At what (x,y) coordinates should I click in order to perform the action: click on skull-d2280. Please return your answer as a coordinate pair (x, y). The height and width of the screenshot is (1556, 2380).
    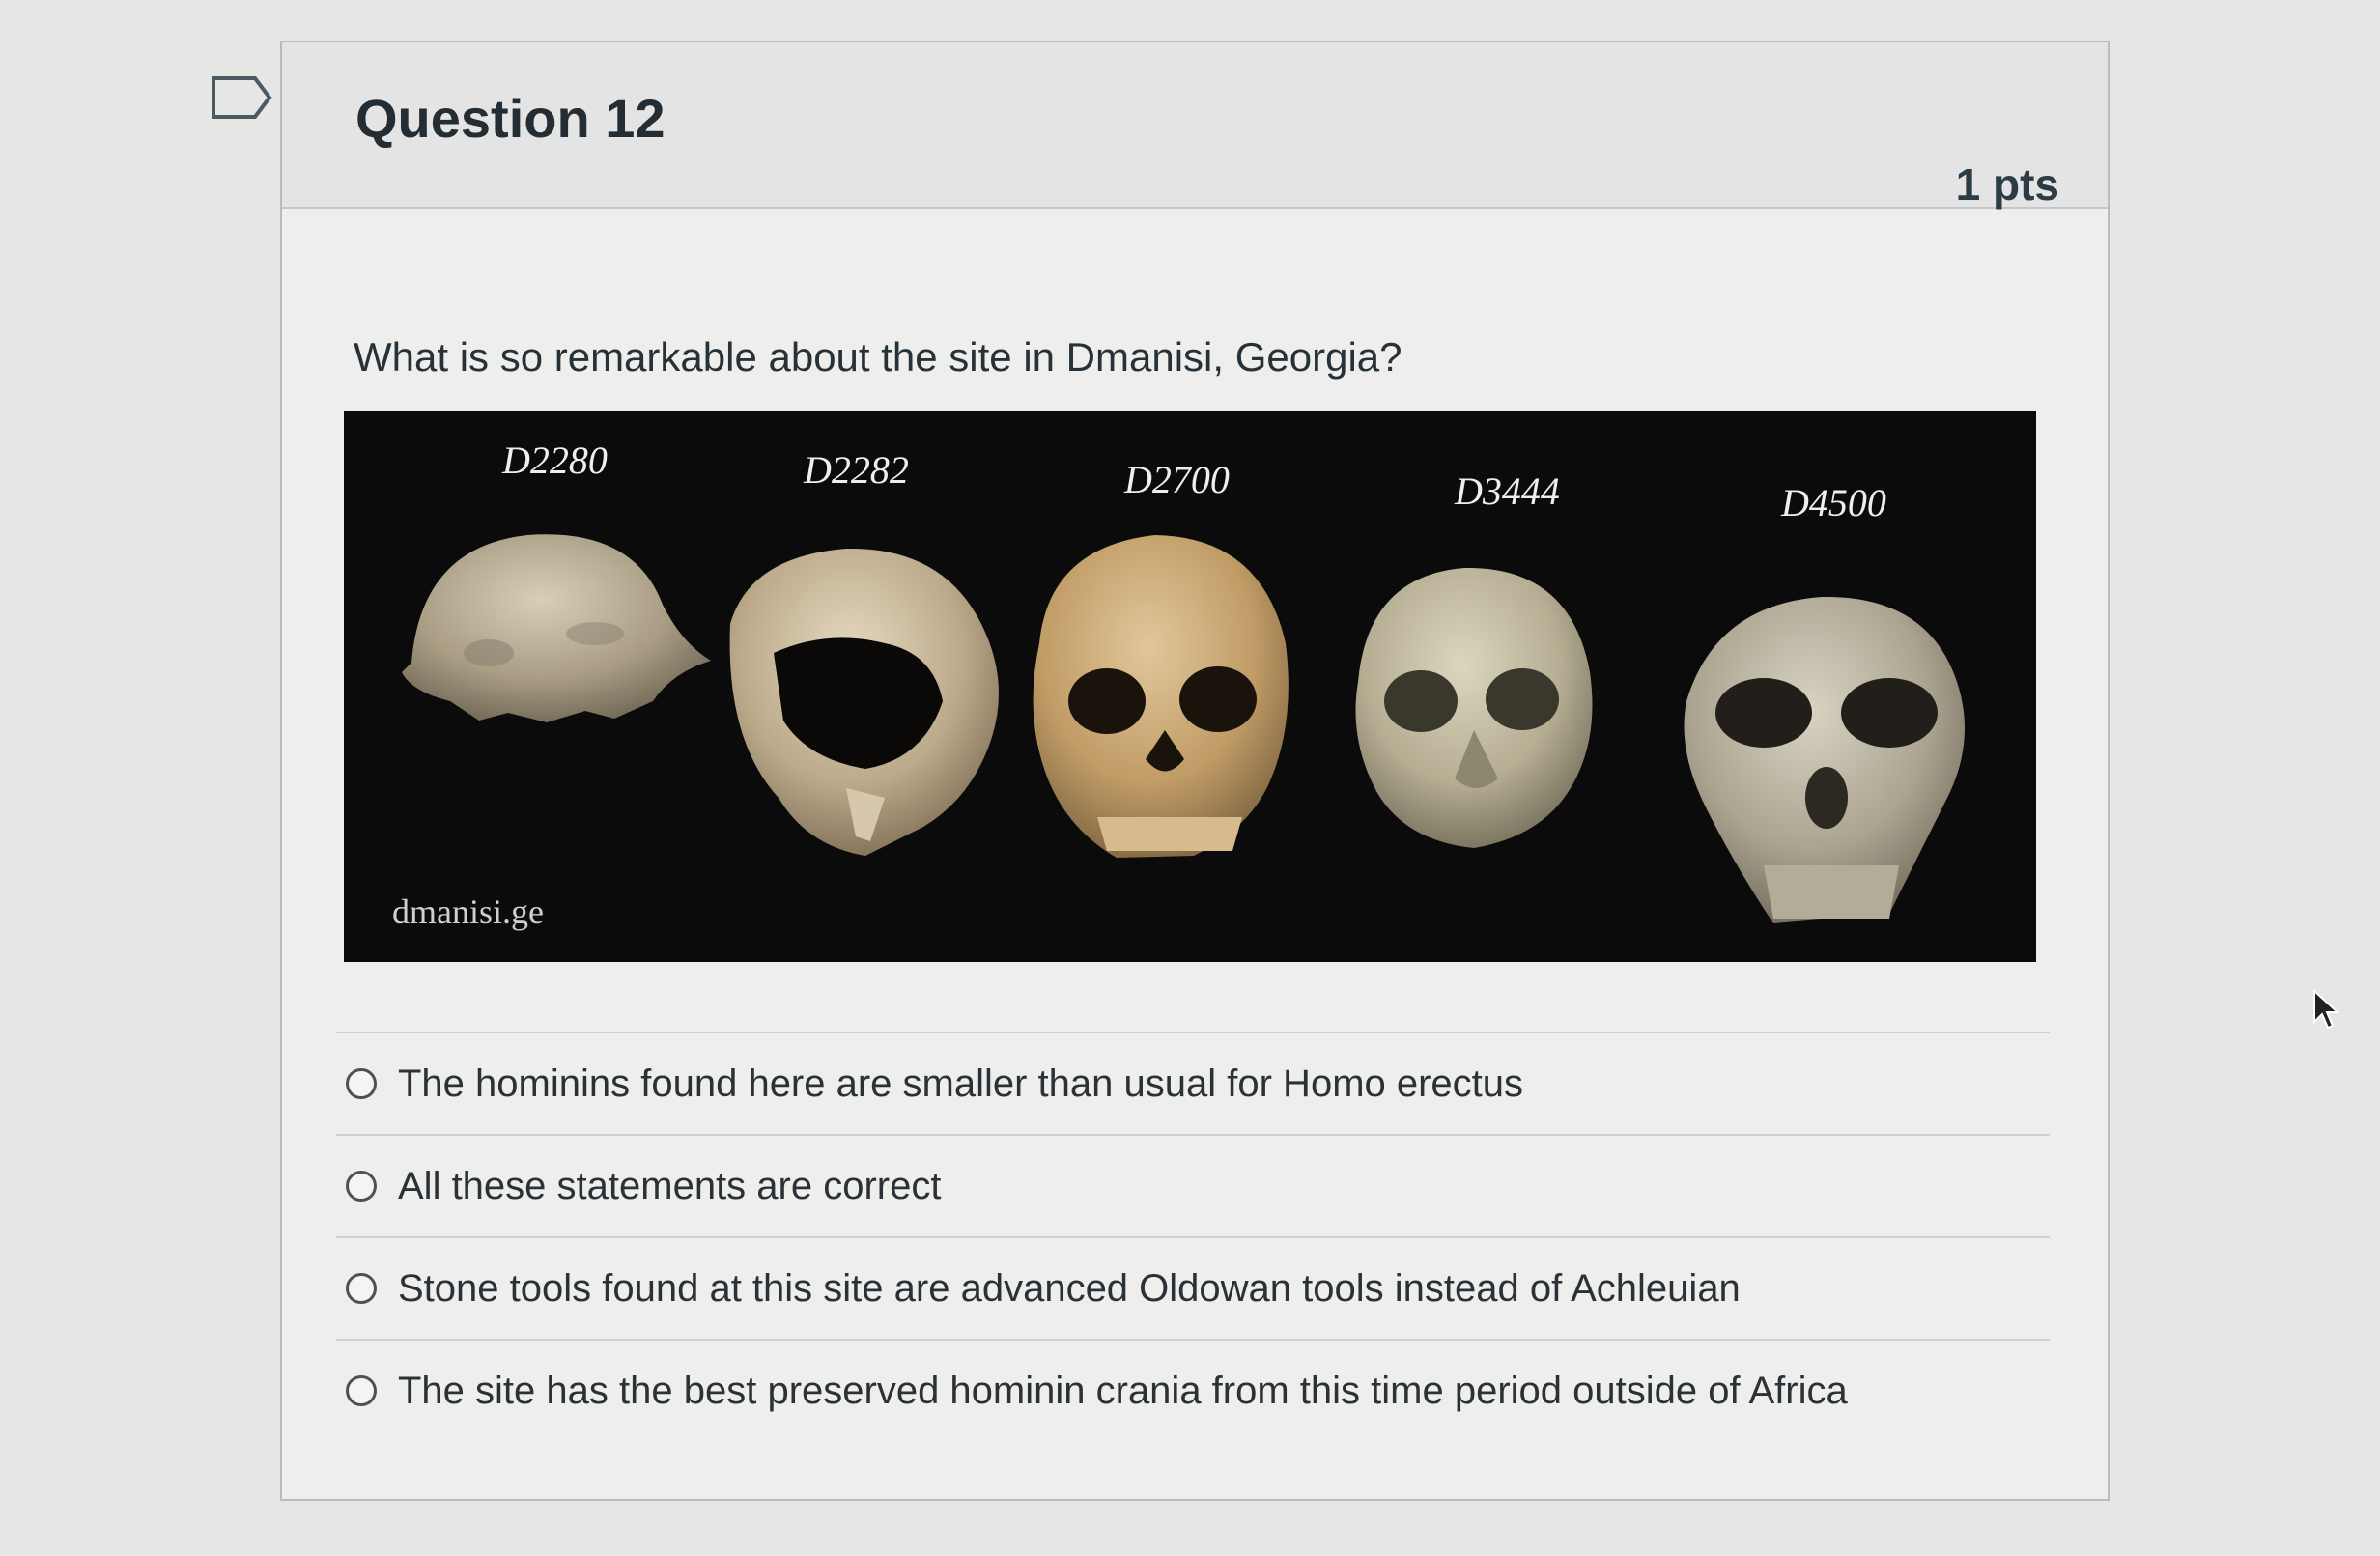
    Looking at the image, I should click on (557, 628).